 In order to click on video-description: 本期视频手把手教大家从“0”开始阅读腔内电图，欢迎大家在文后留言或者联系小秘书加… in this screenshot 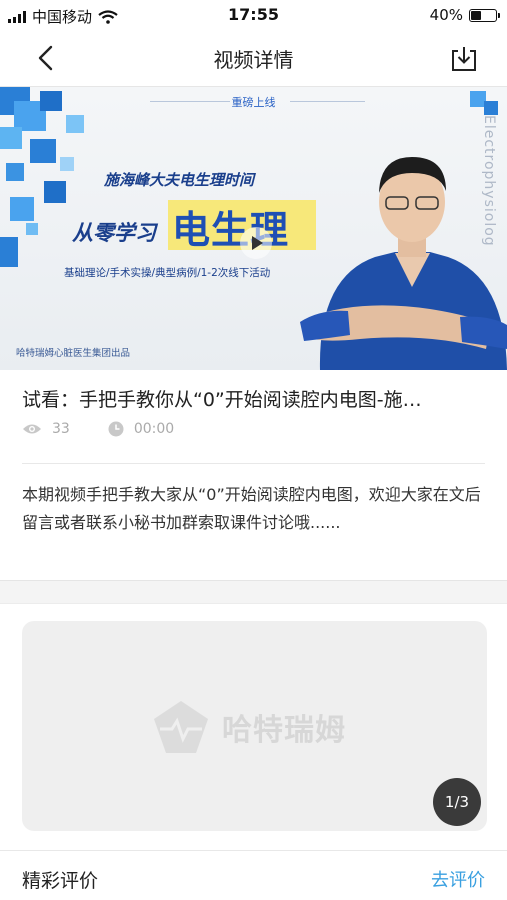, I will do `click(251, 508)`.